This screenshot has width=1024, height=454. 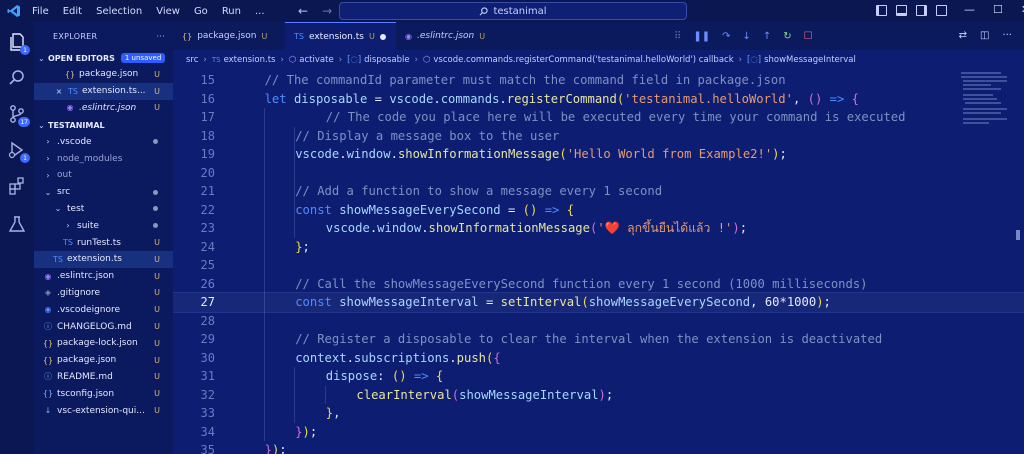 What do you see at coordinates (17, 78) in the screenshot?
I see `search-view-icon` at bounding box center [17, 78].